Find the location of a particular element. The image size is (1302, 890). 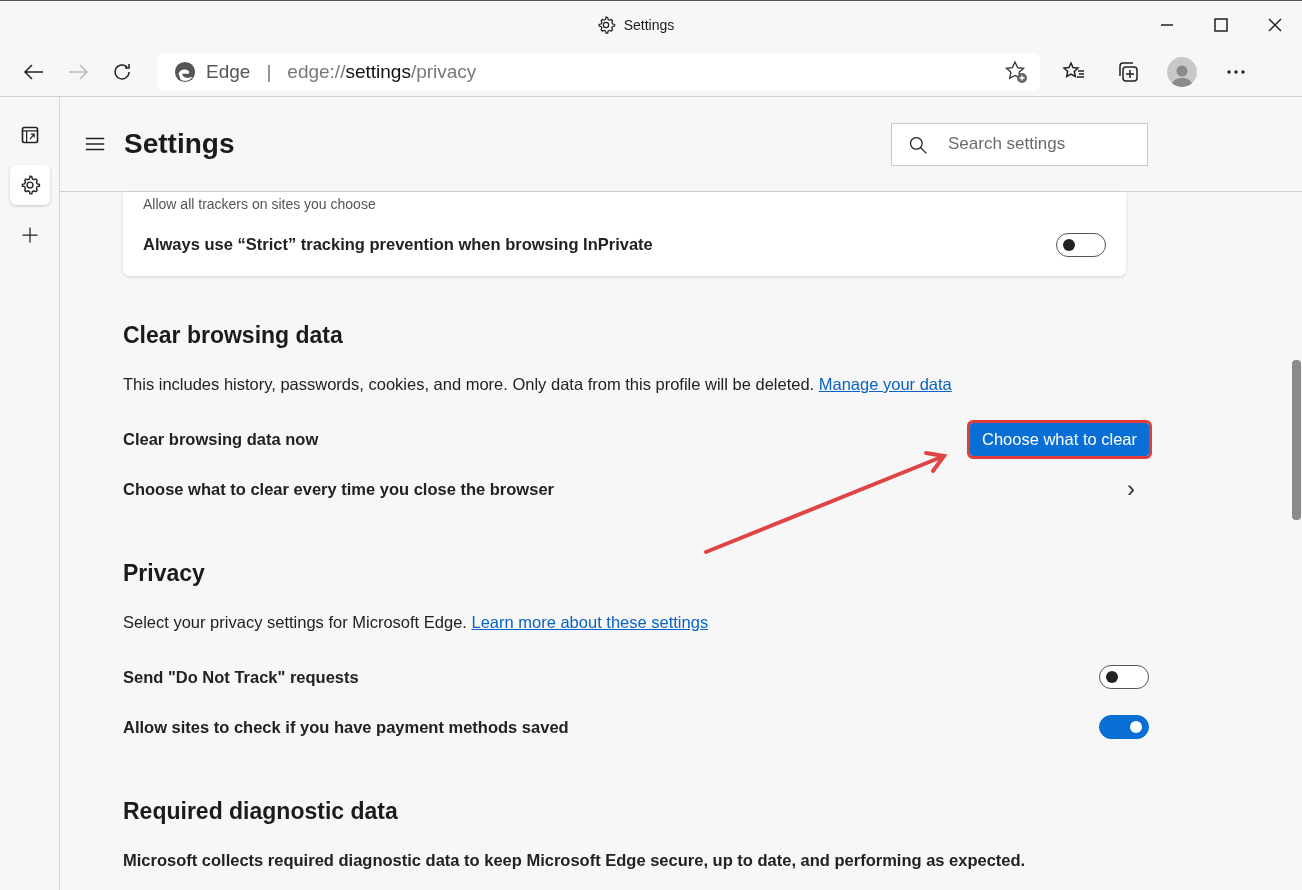

section-heading: Required diagnostic data is located at coordinates (260, 811).